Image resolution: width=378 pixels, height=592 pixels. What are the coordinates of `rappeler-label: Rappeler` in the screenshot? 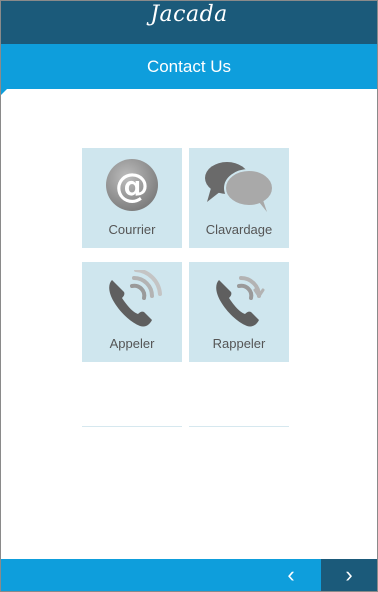 It's located at (239, 343).